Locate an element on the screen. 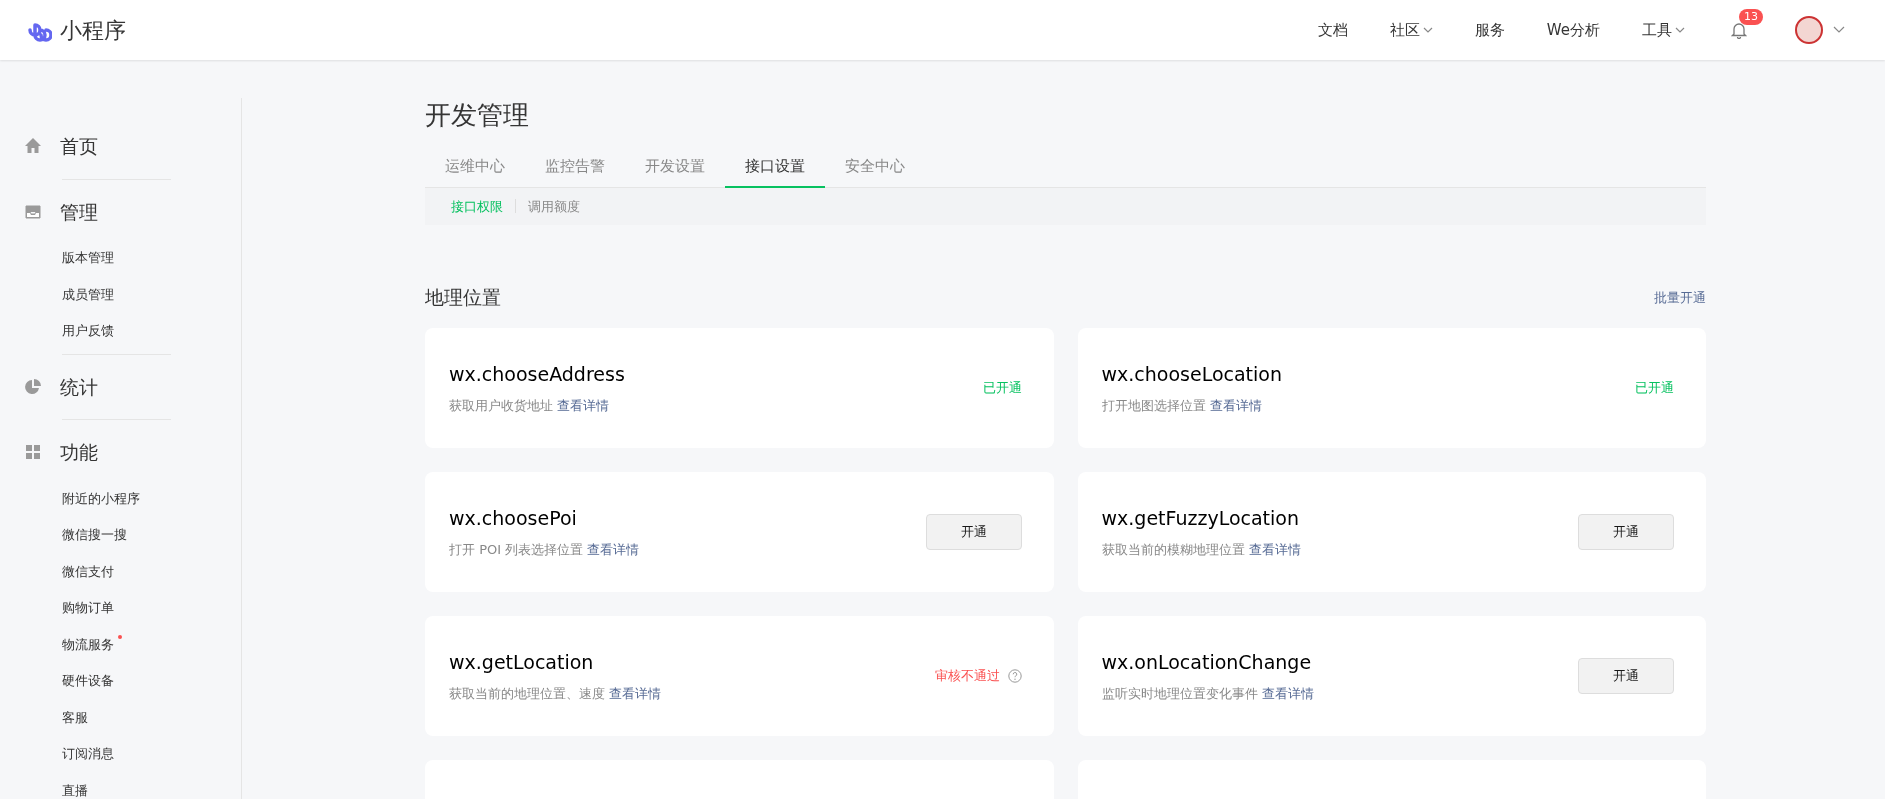 Image resolution: width=1885 pixels, height=799 pixels. sidebar-item: 物流服务 is located at coordinates (88, 644).